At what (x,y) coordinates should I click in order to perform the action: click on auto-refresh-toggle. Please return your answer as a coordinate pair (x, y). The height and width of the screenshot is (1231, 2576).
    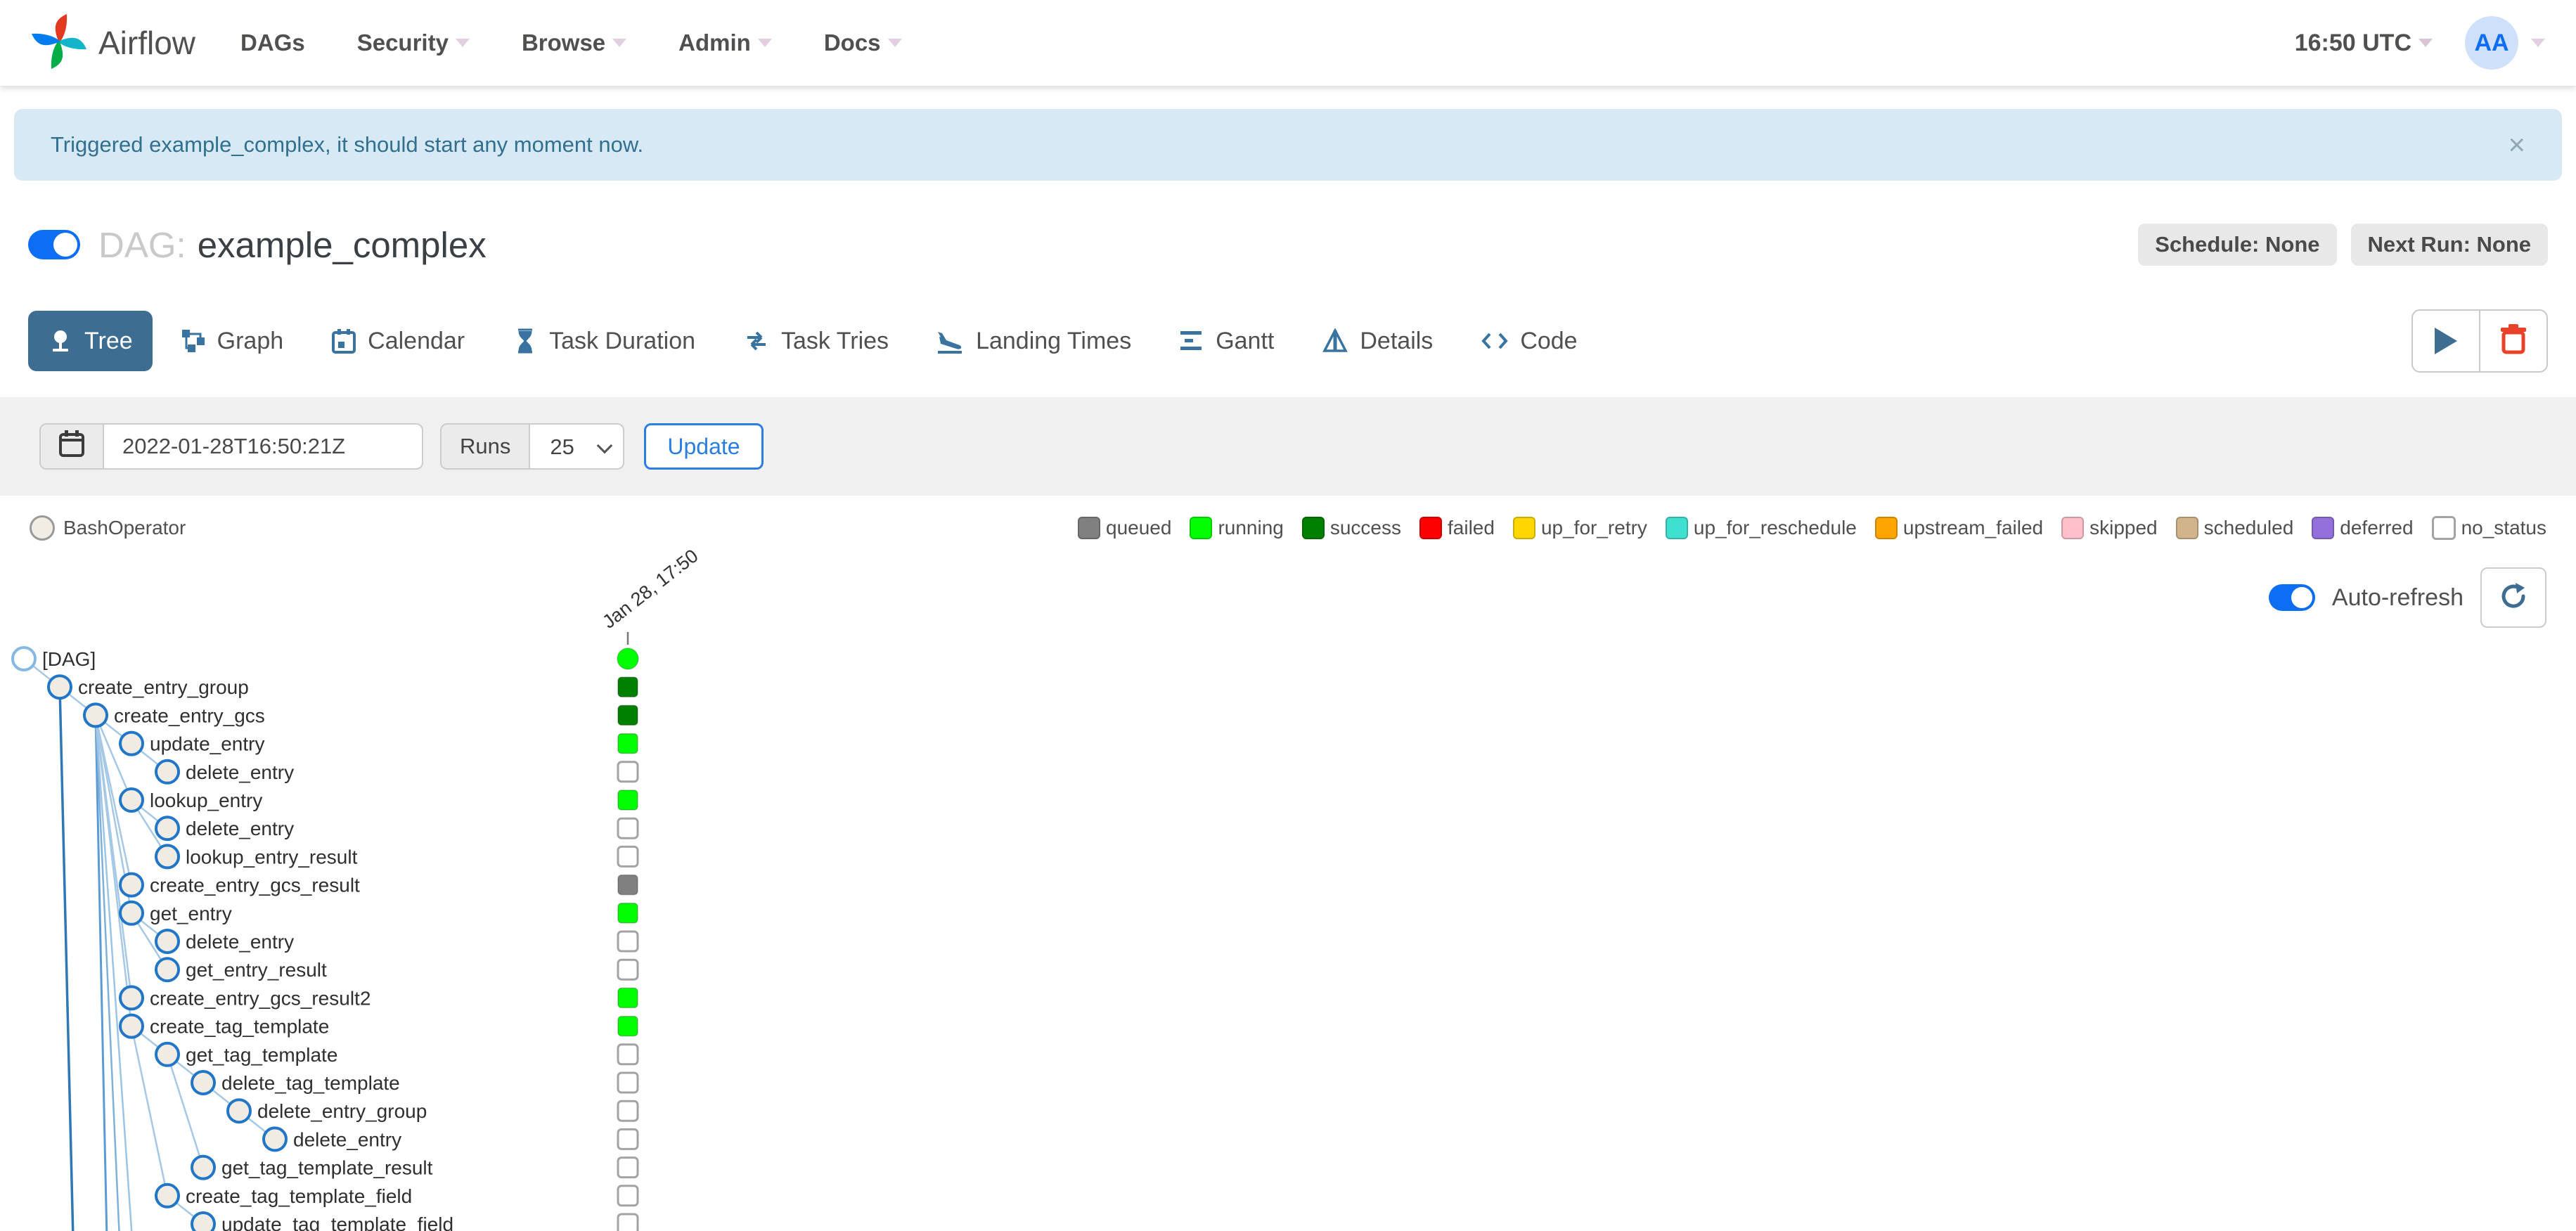
    Looking at the image, I should click on (2291, 597).